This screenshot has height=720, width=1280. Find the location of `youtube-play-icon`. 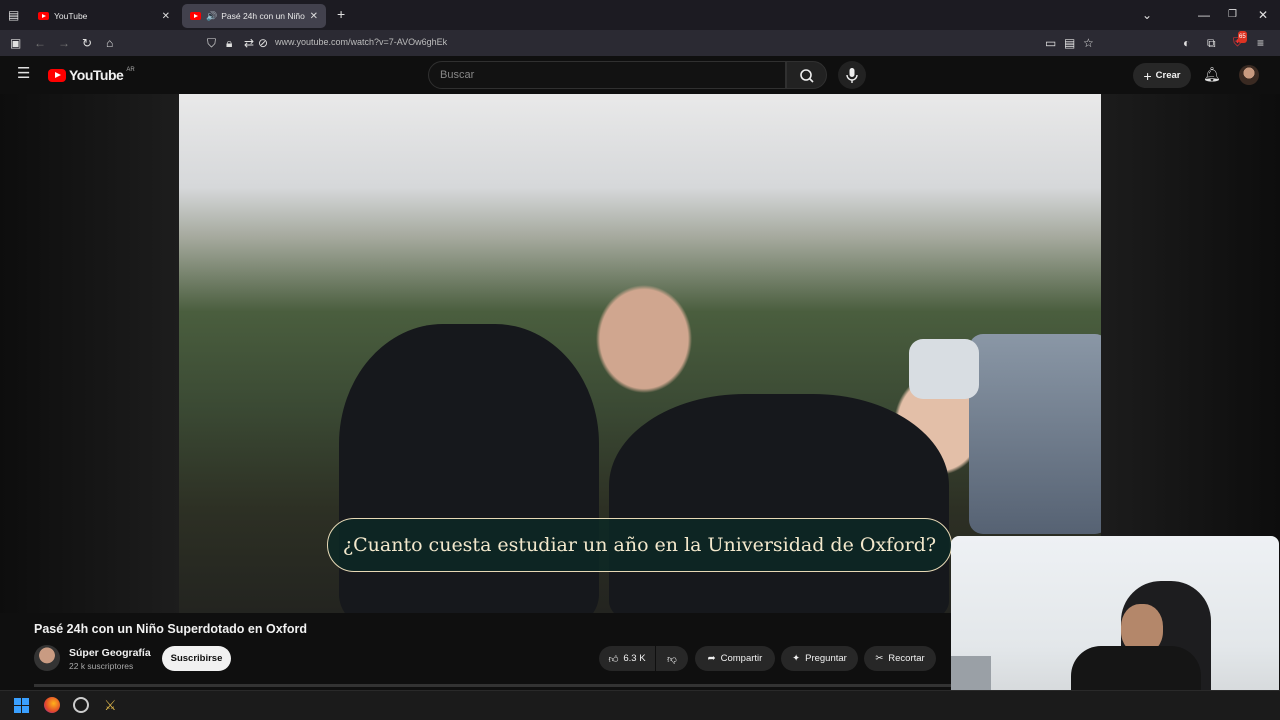

youtube-play-icon is located at coordinates (57, 75).